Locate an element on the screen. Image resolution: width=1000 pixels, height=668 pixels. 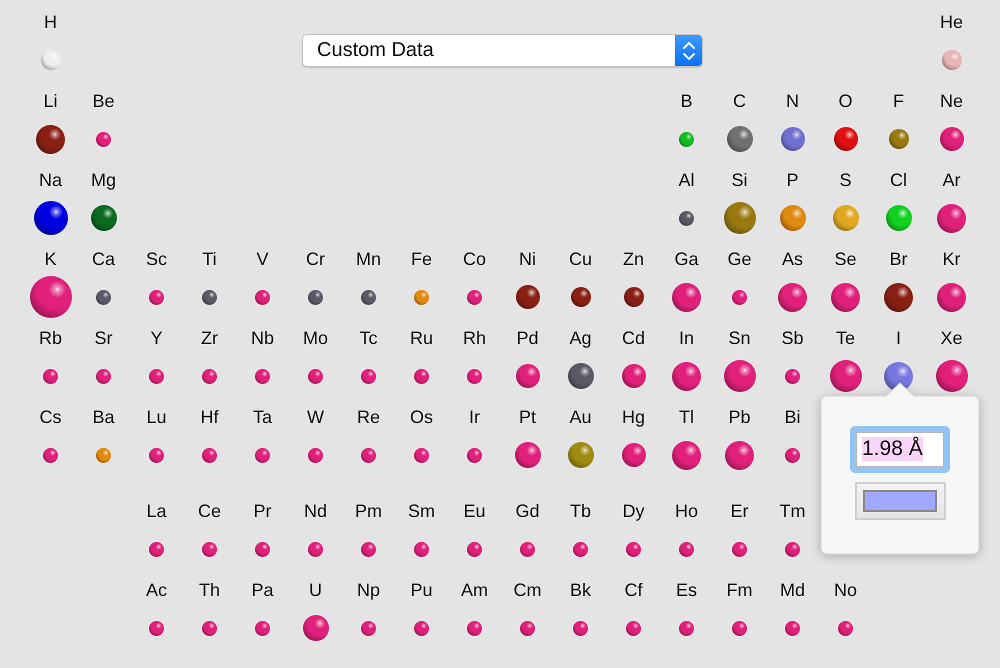
element-symbol: No is located at coordinates (845, 590).